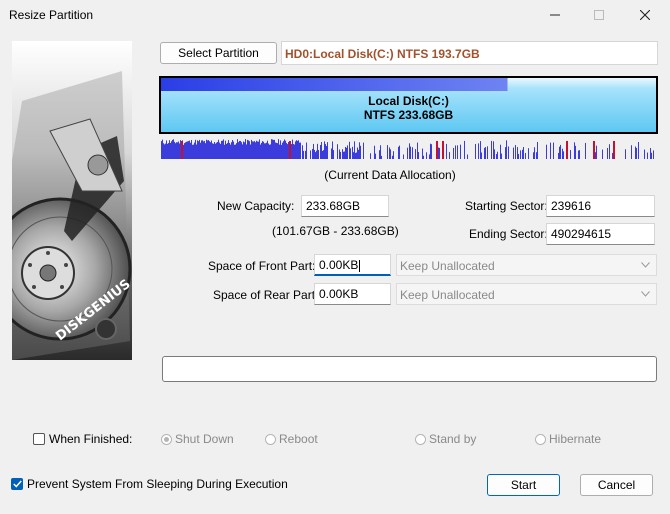 The width and height of the screenshot is (670, 514). I want to click on front-space-value: 0.00KB, so click(339, 265).